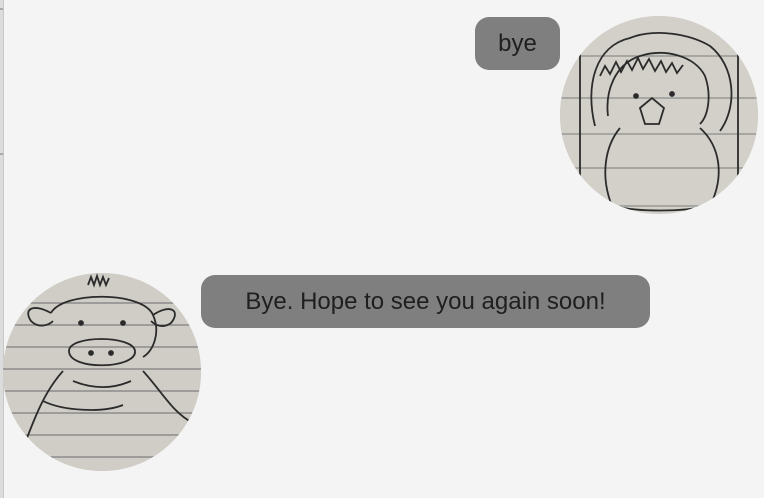  Describe the element at coordinates (425, 301) in the screenshot. I see `bot-message-bubble: Bye. Hope to see you again soon!` at that location.